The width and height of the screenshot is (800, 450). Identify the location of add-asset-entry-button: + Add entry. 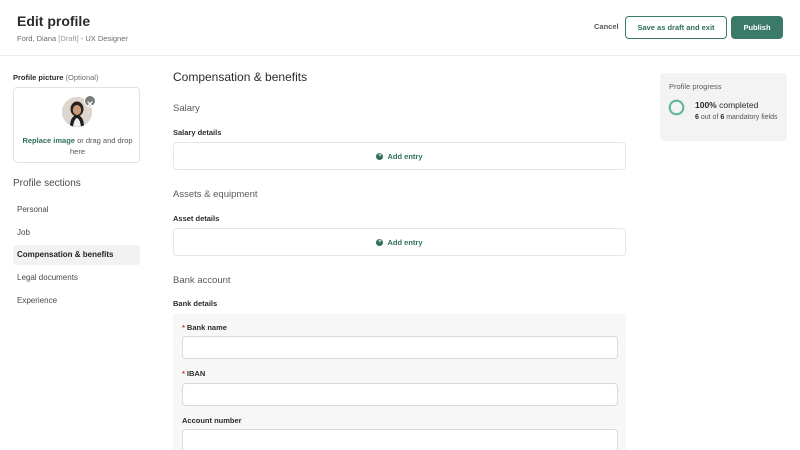
(399, 242).